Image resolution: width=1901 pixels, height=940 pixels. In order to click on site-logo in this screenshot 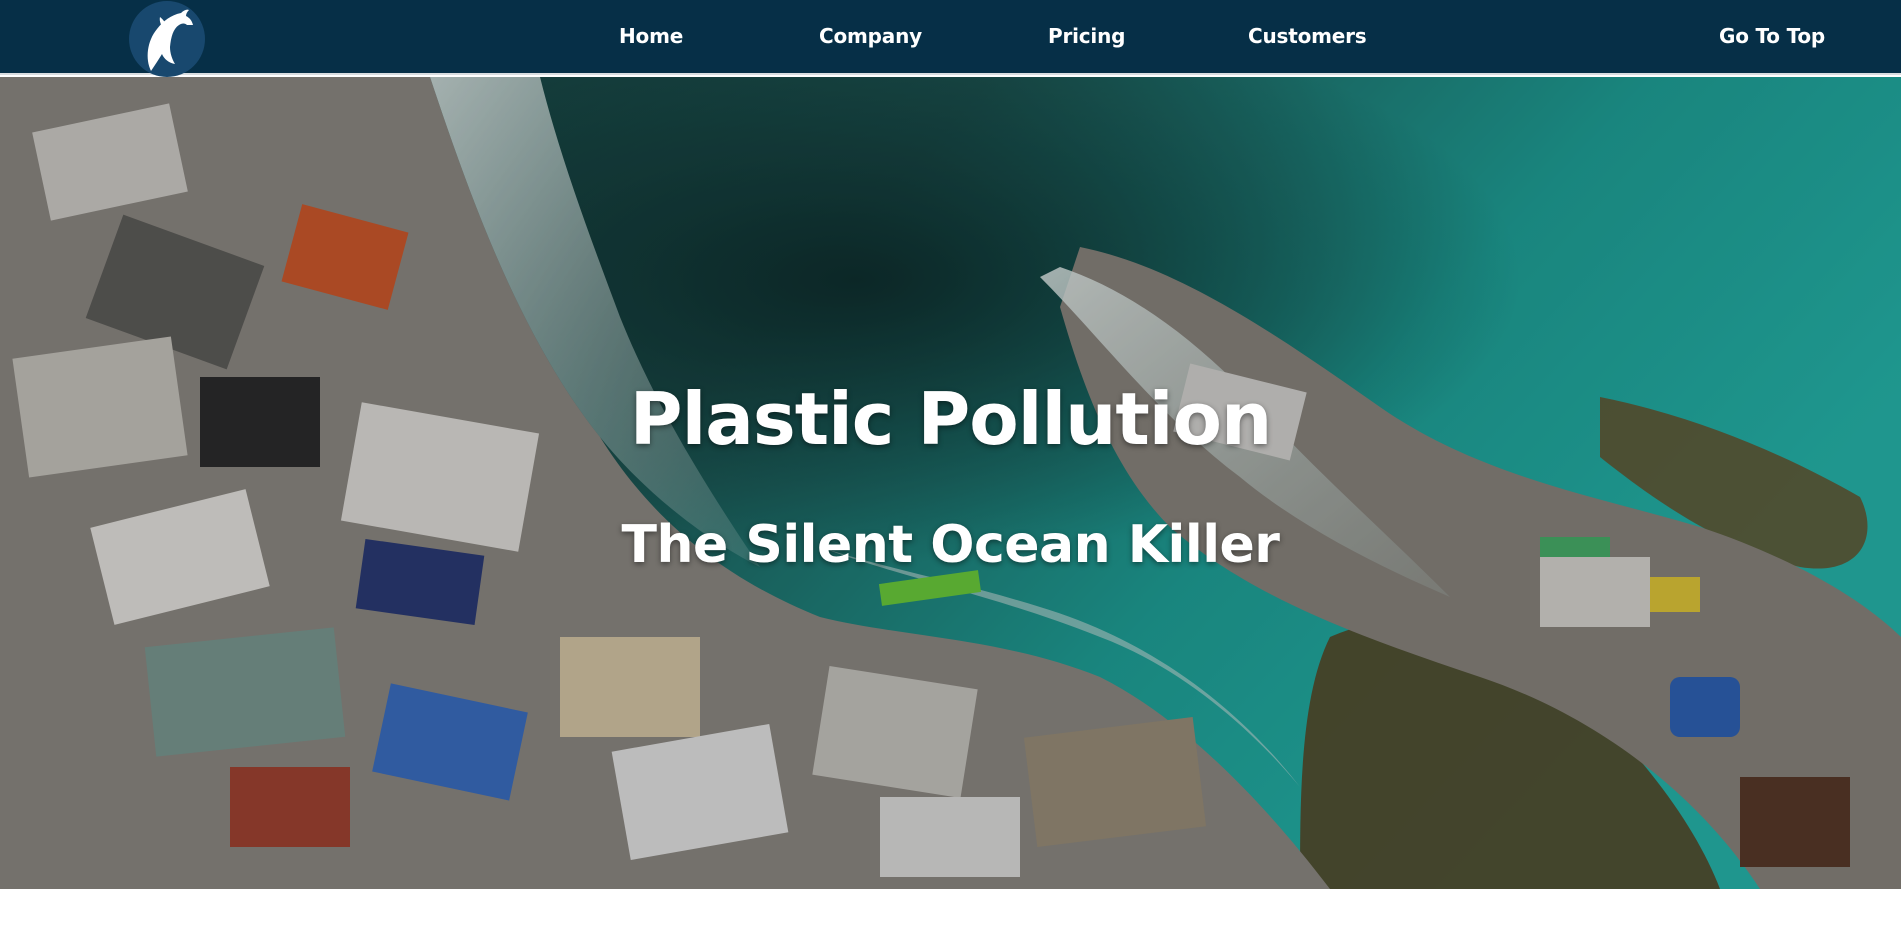, I will do `click(167, 39)`.